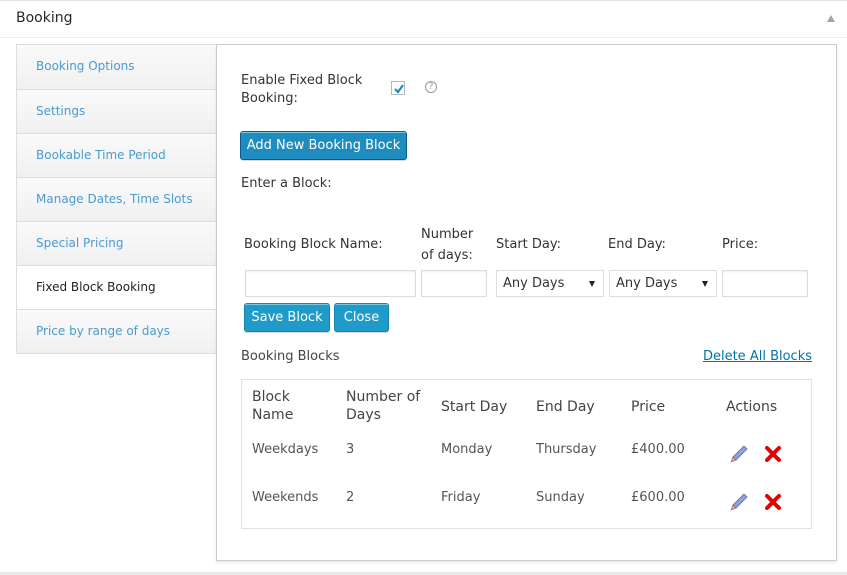  Describe the element at coordinates (350, 449) in the screenshot. I see `cell-days: 3` at that location.